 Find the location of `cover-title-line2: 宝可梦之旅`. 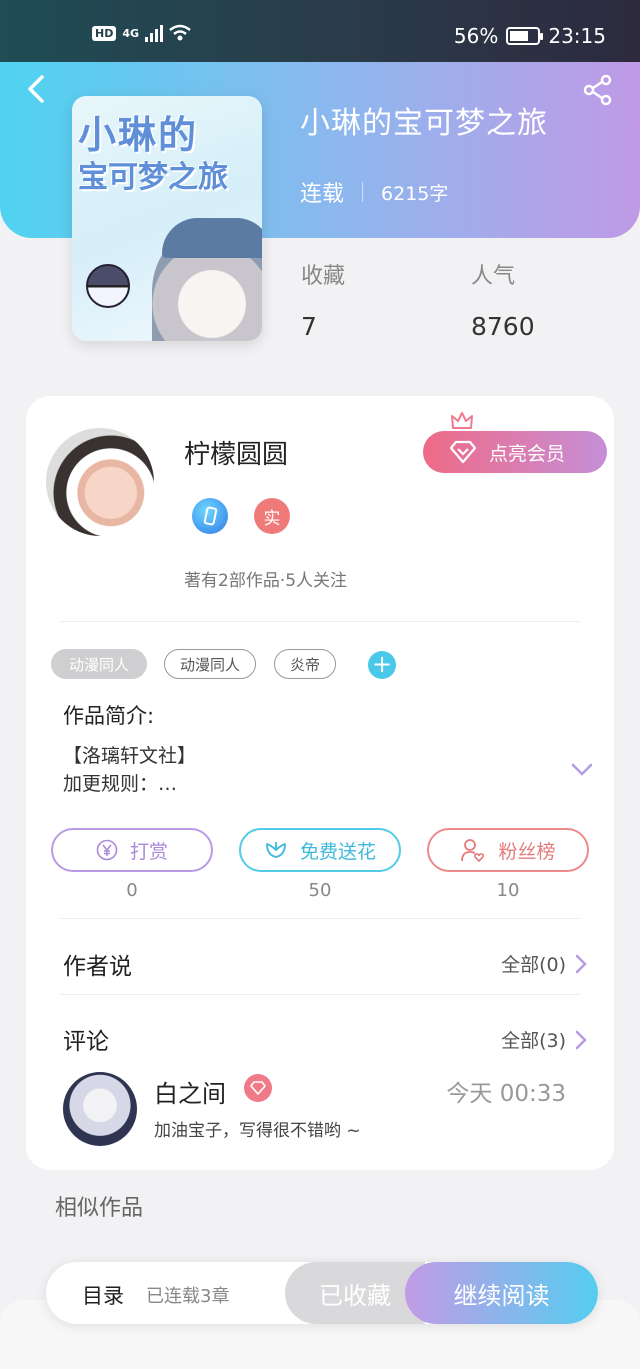

cover-title-line2: 宝可梦之旅 is located at coordinates (153, 177).